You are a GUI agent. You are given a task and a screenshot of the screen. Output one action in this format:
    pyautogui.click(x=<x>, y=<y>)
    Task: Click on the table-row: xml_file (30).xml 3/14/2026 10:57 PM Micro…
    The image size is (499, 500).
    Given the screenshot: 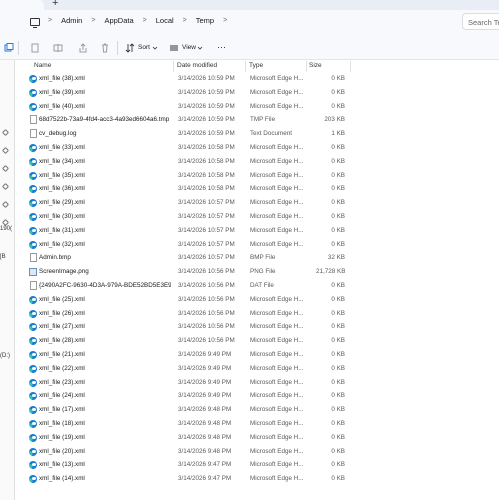 What is the action you would take?
    pyautogui.click(x=257, y=217)
    